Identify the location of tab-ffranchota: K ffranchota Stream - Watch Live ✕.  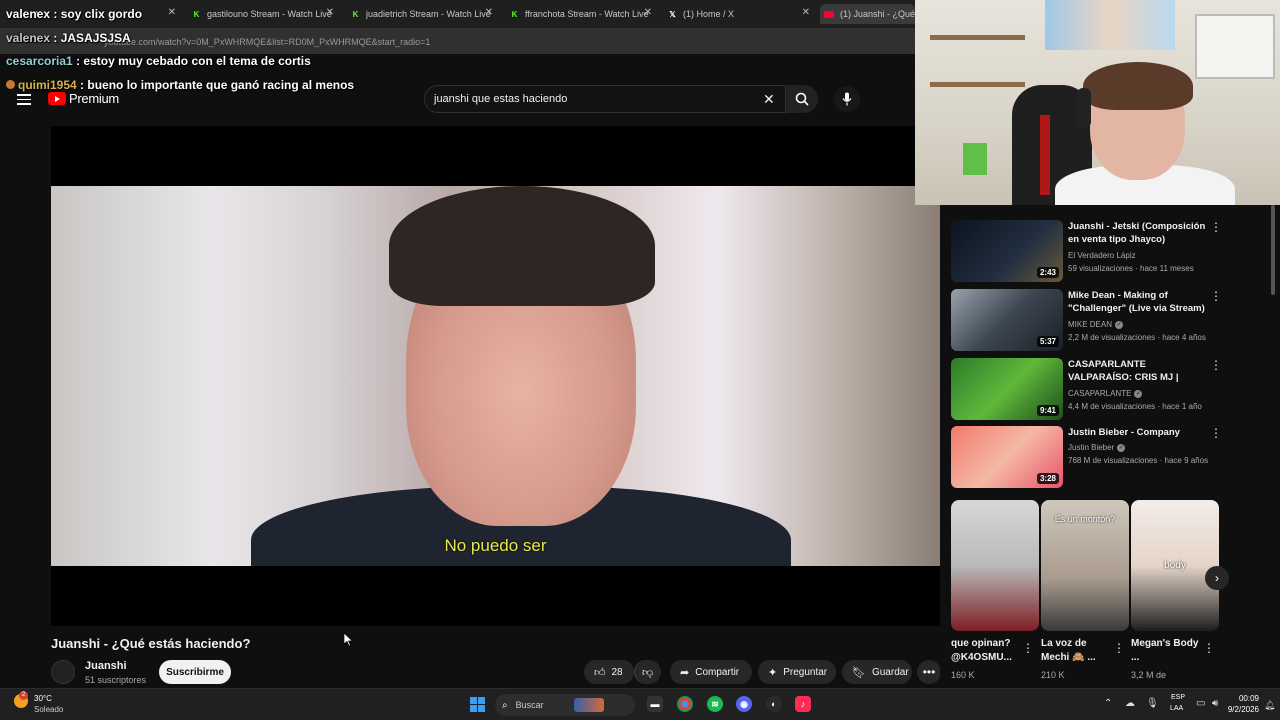
(579, 14).